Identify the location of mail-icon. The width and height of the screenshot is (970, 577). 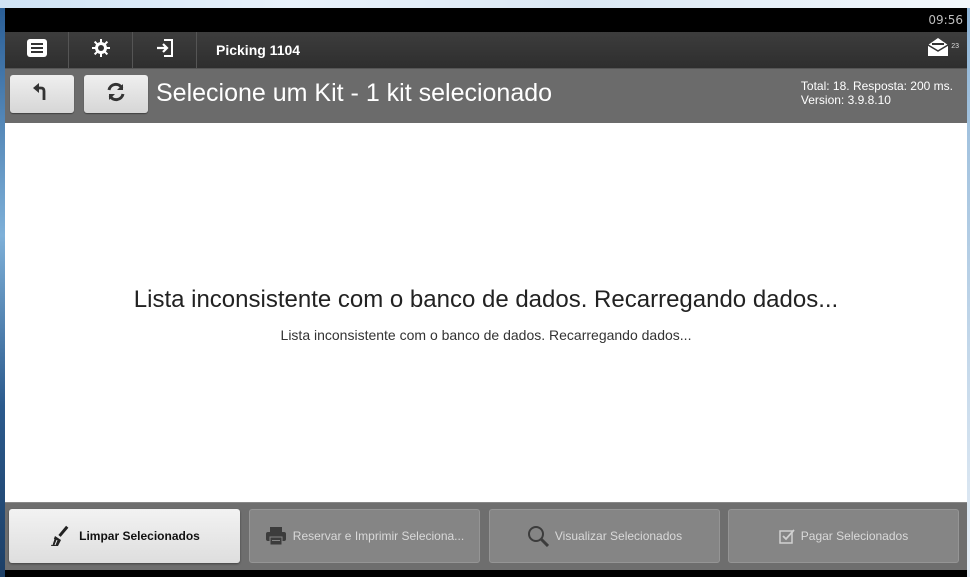
(938, 49).